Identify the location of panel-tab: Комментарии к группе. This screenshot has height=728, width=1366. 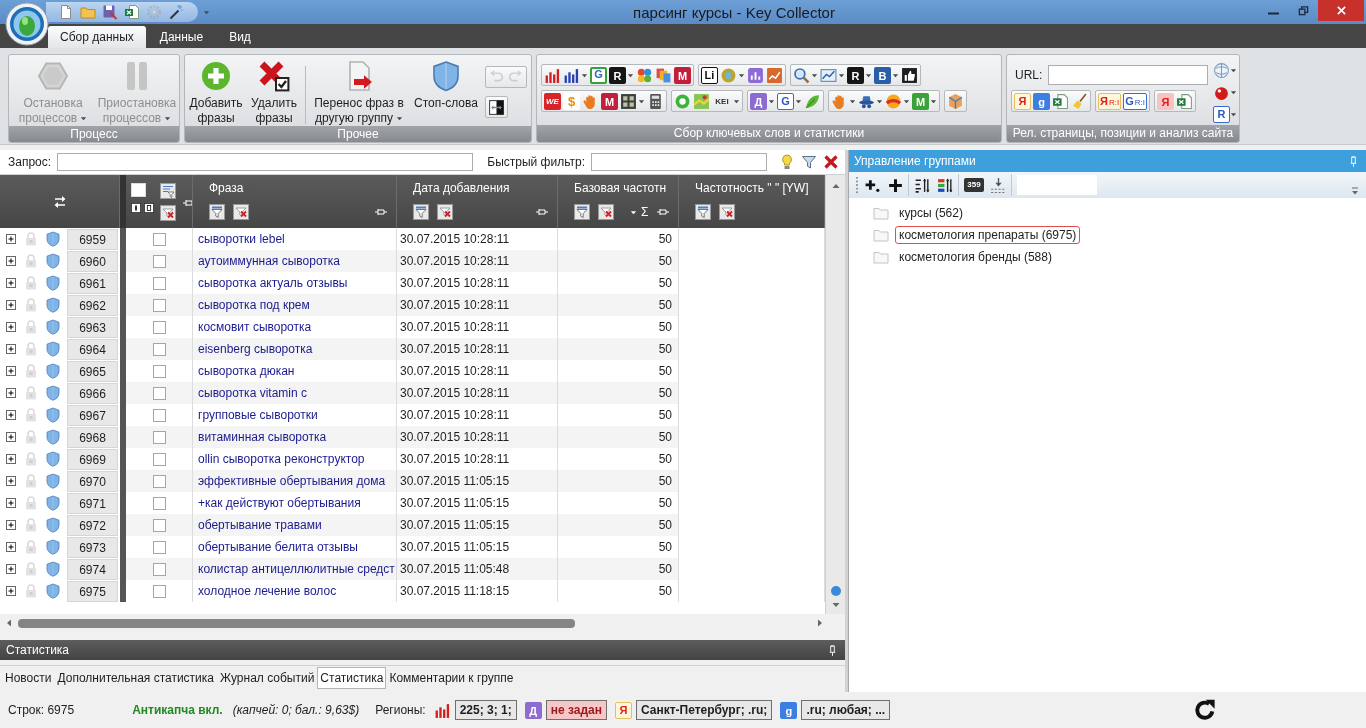
(451, 678).